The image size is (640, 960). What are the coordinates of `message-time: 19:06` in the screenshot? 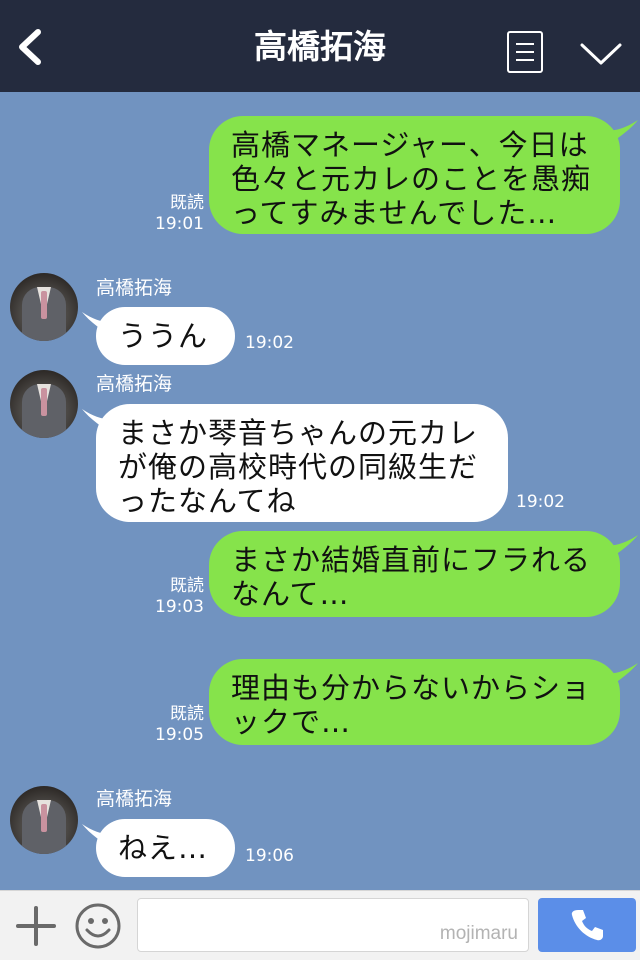 It's located at (269, 856).